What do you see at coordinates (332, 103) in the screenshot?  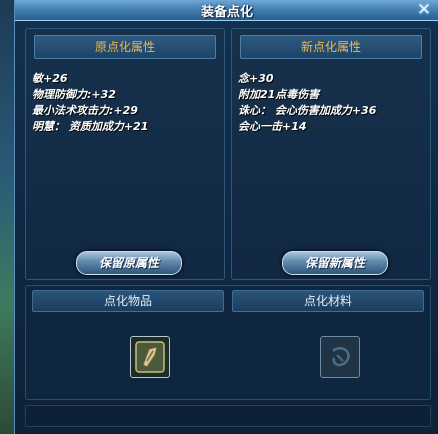 I see `new-attributes-list: 念+30 附加21点毒伤害 诛心： 会心伤害加成力+36 会心一击+14` at bounding box center [332, 103].